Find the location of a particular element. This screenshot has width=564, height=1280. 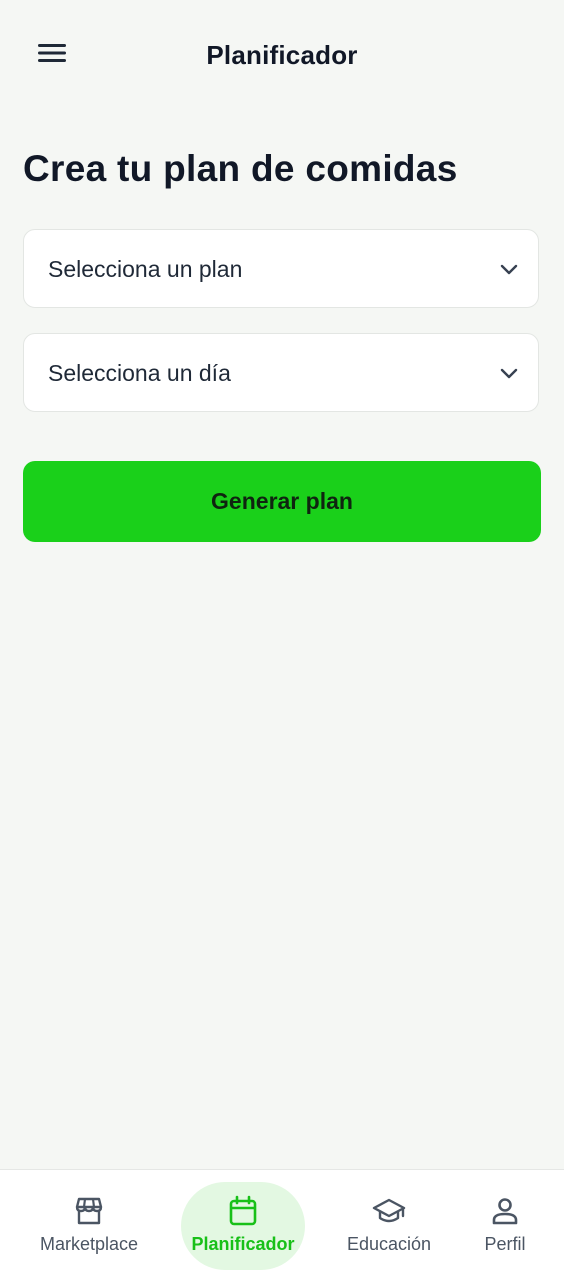

nav-item-planificador: Planificador is located at coordinates (243, 1225).